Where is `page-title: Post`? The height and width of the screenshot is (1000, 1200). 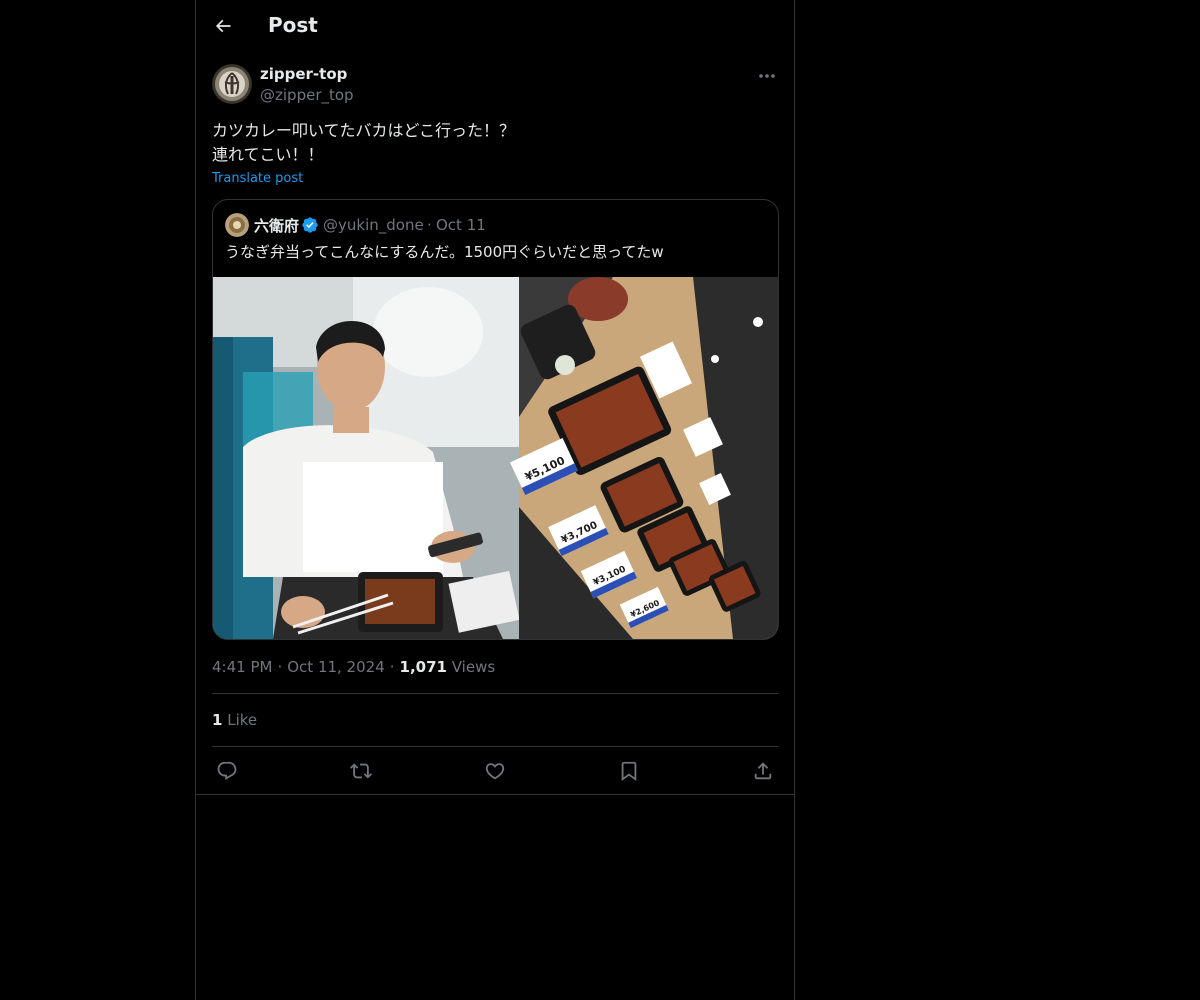 page-title: Post is located at coordinates (293, 25).